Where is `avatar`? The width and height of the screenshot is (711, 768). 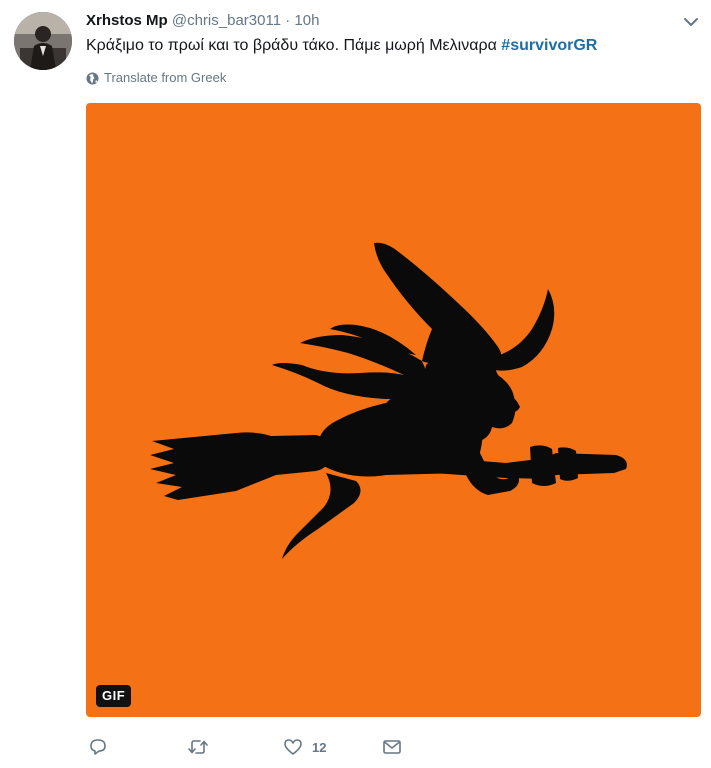 avatar is located at coordinates (43, 41).